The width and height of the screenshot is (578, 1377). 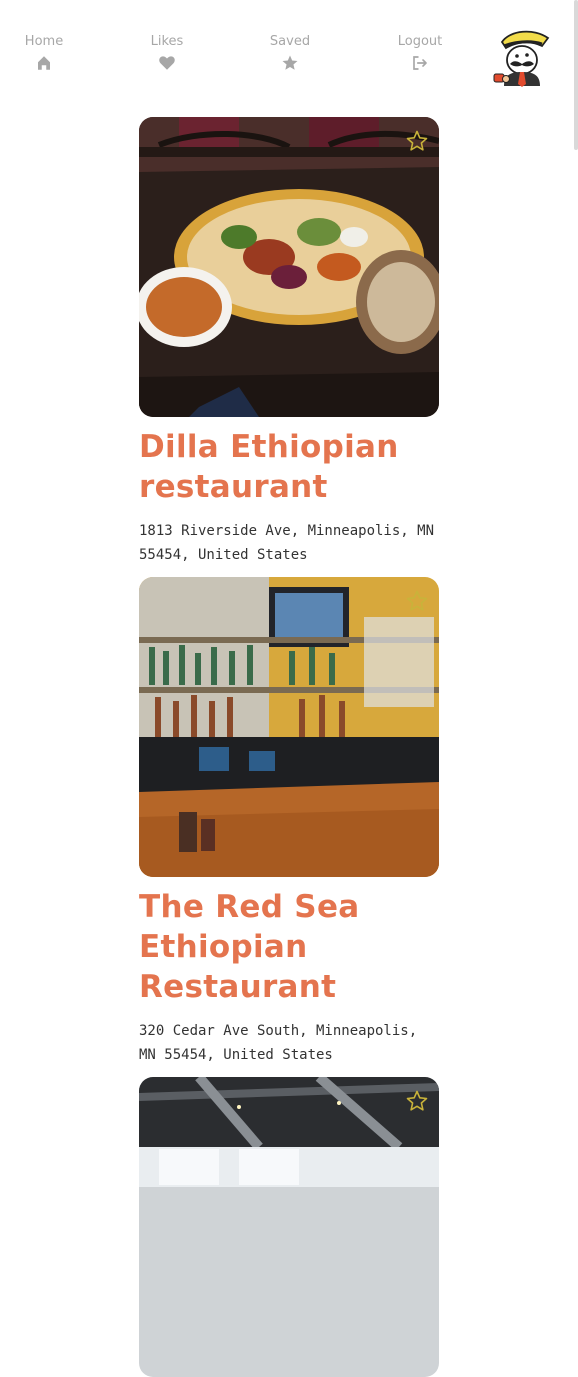 I want to click on mustache-chef-mascot-icon, so click(x=521, y=56).